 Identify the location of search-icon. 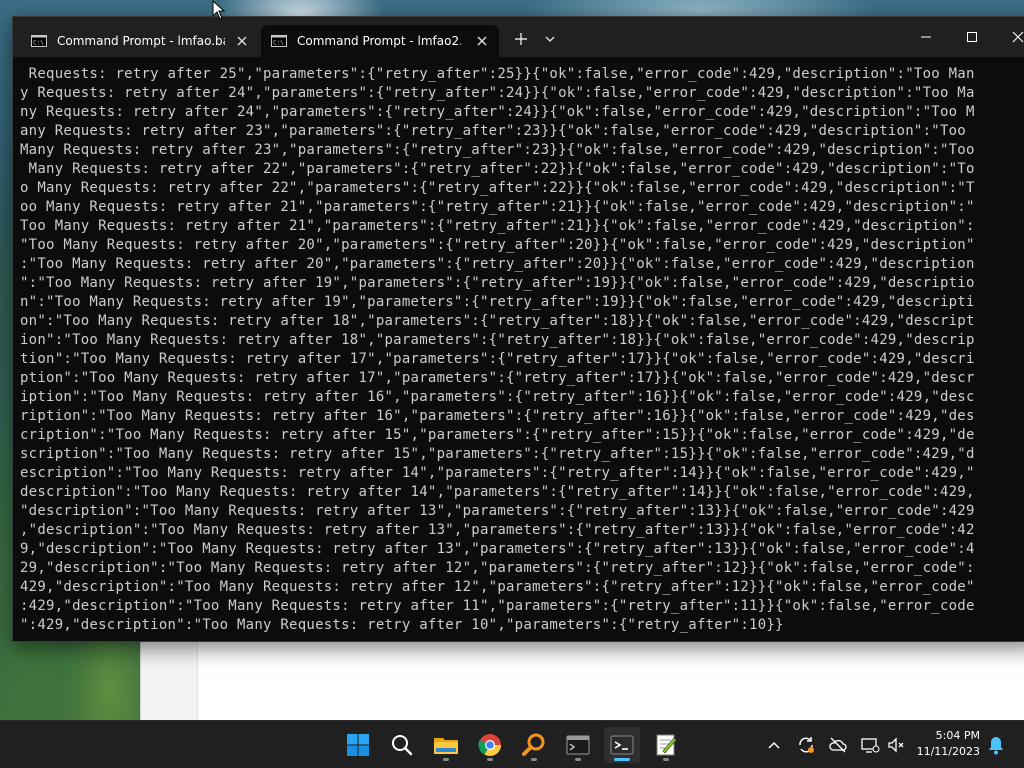
(402, 745).